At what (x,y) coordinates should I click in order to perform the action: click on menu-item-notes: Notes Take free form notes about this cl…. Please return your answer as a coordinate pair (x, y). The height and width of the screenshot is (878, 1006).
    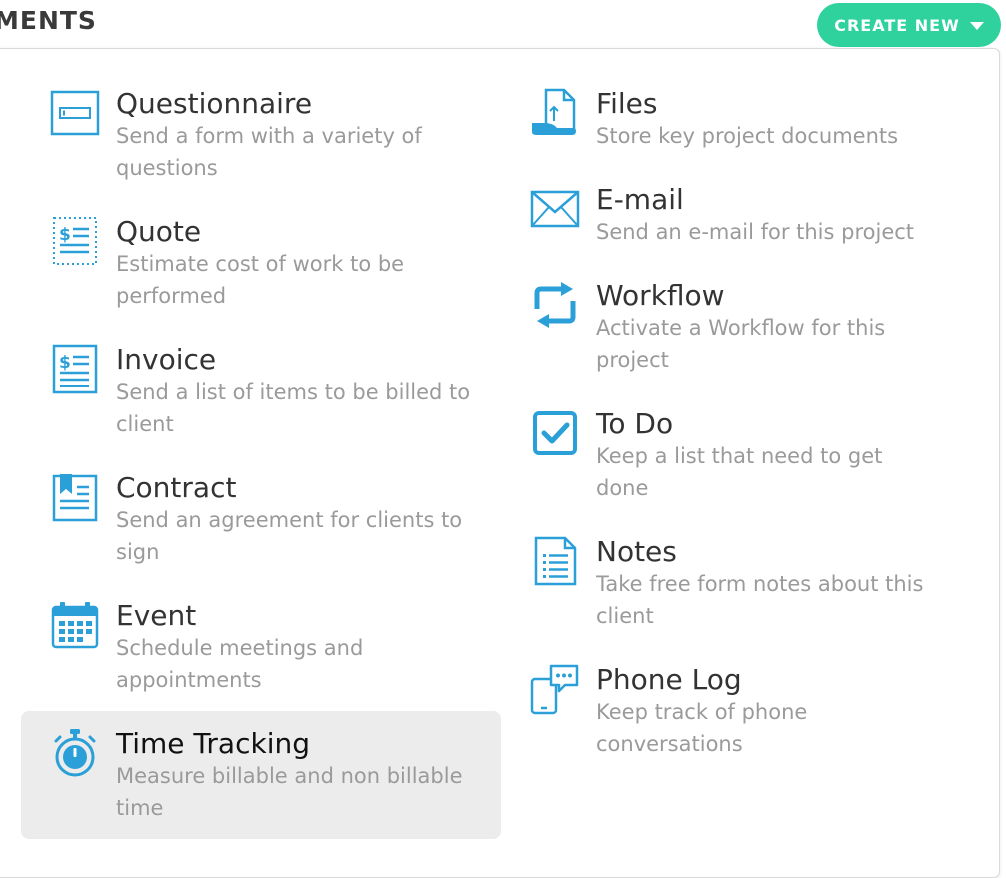
    Looking at the image, I should click on (741, 589).